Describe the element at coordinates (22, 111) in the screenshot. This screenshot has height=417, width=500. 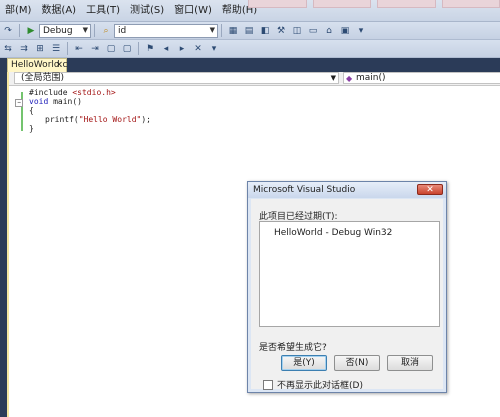
I see `change-indicator` at that location.